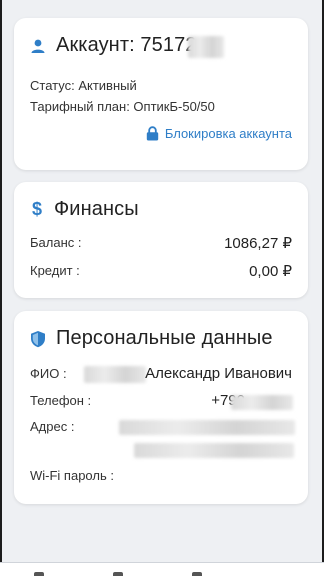 Image resolution: width=324 pixels, height=576 pixels. Describe the element at coordinates (72, 475) in the screenshot. I see `wifi-label: Wi-Fi пароль :` at that location.